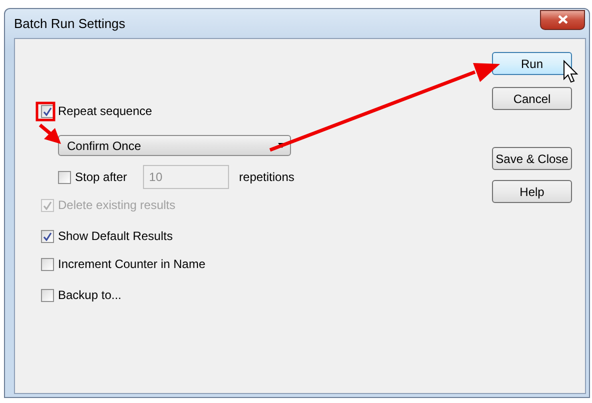  Describe the element at coordinates (266, 177) in the screenshot. I see `unit-label: repetitions` at that location.